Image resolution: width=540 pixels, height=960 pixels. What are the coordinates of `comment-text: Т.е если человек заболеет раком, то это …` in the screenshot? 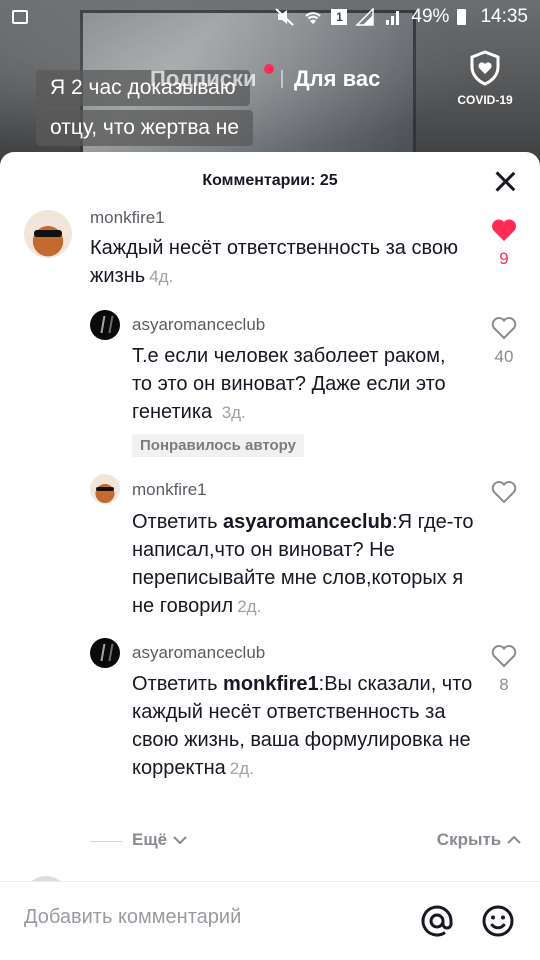 It's located at (297, 384).